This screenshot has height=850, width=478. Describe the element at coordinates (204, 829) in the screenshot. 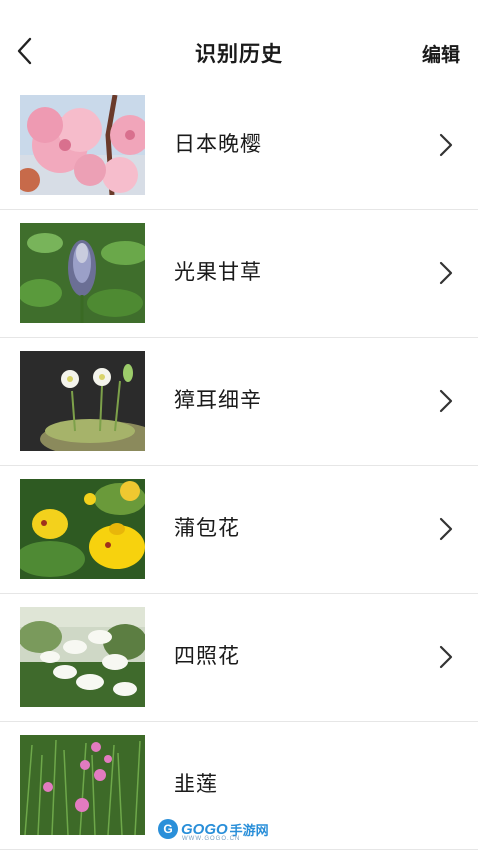

I see `watermark-brand: GOGO` at that location.